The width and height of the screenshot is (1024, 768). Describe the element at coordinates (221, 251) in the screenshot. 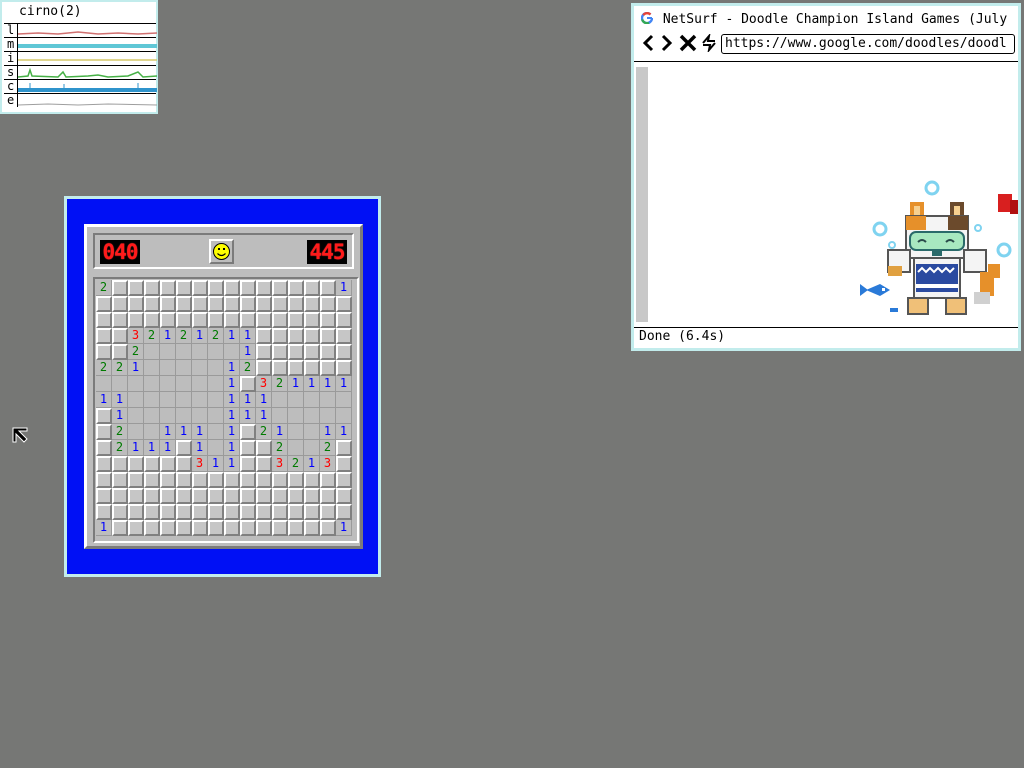

I see `reset-button` at that location.